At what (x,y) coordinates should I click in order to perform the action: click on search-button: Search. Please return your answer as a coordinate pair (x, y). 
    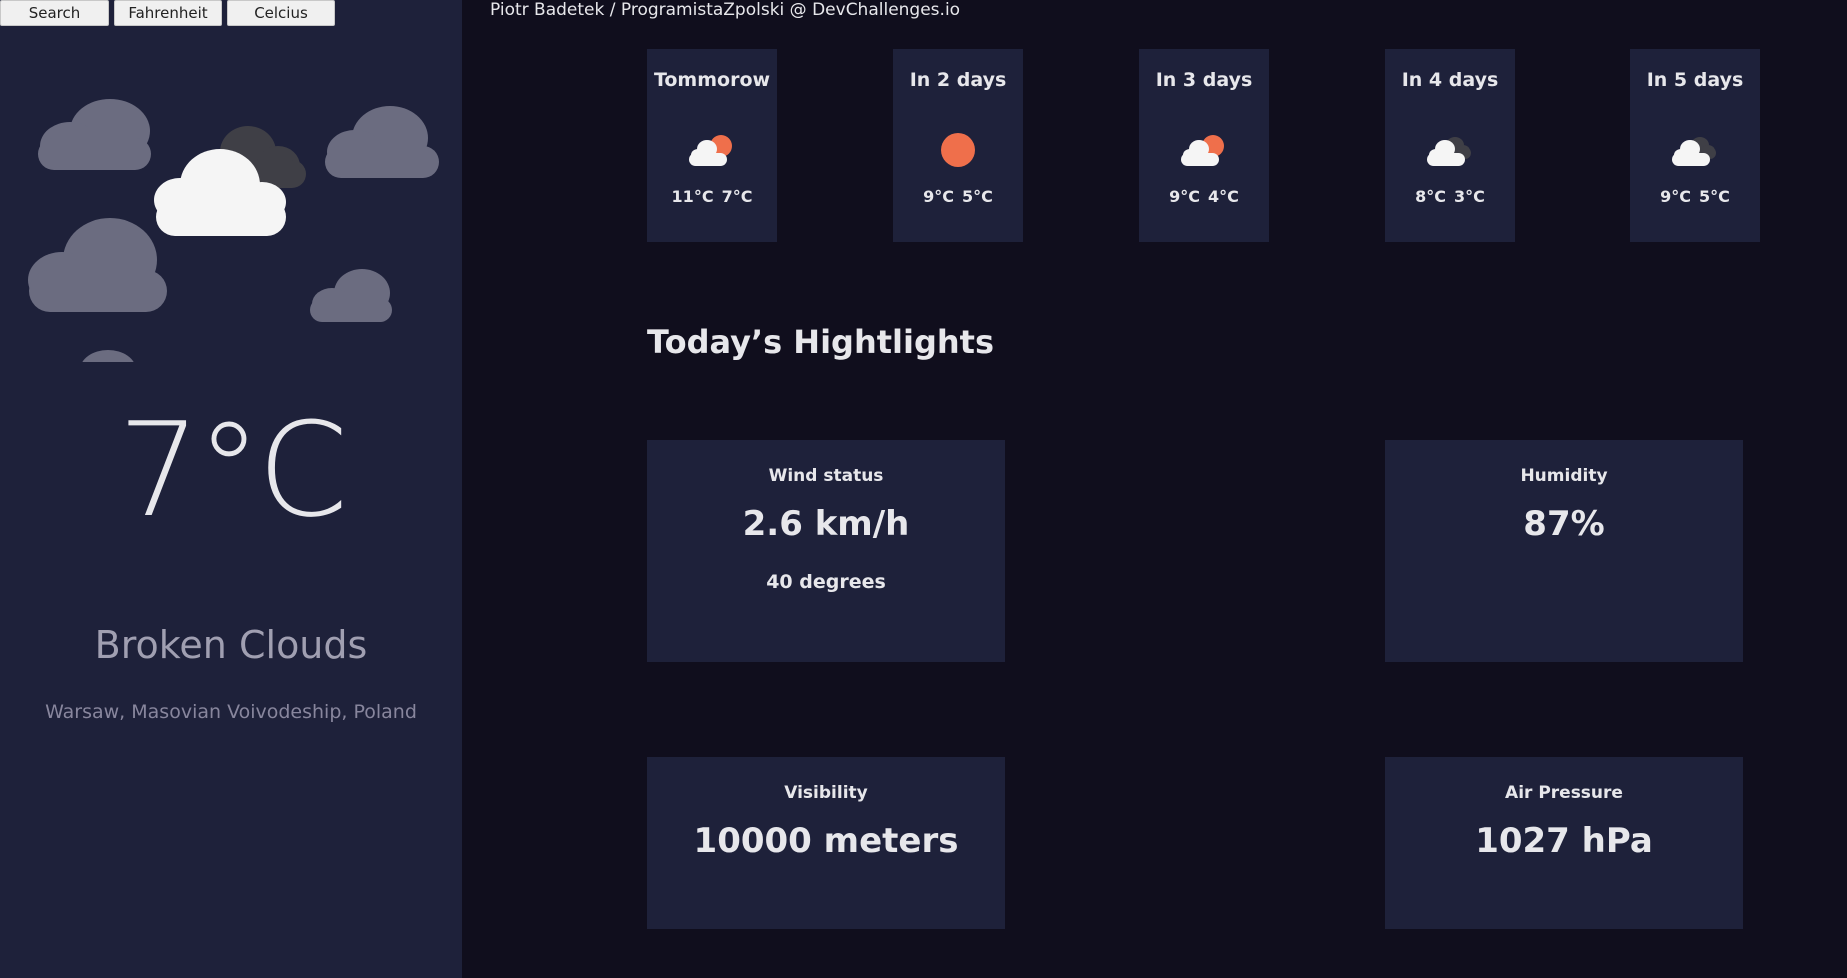
    Looking at the image, I should click on (54, 13).